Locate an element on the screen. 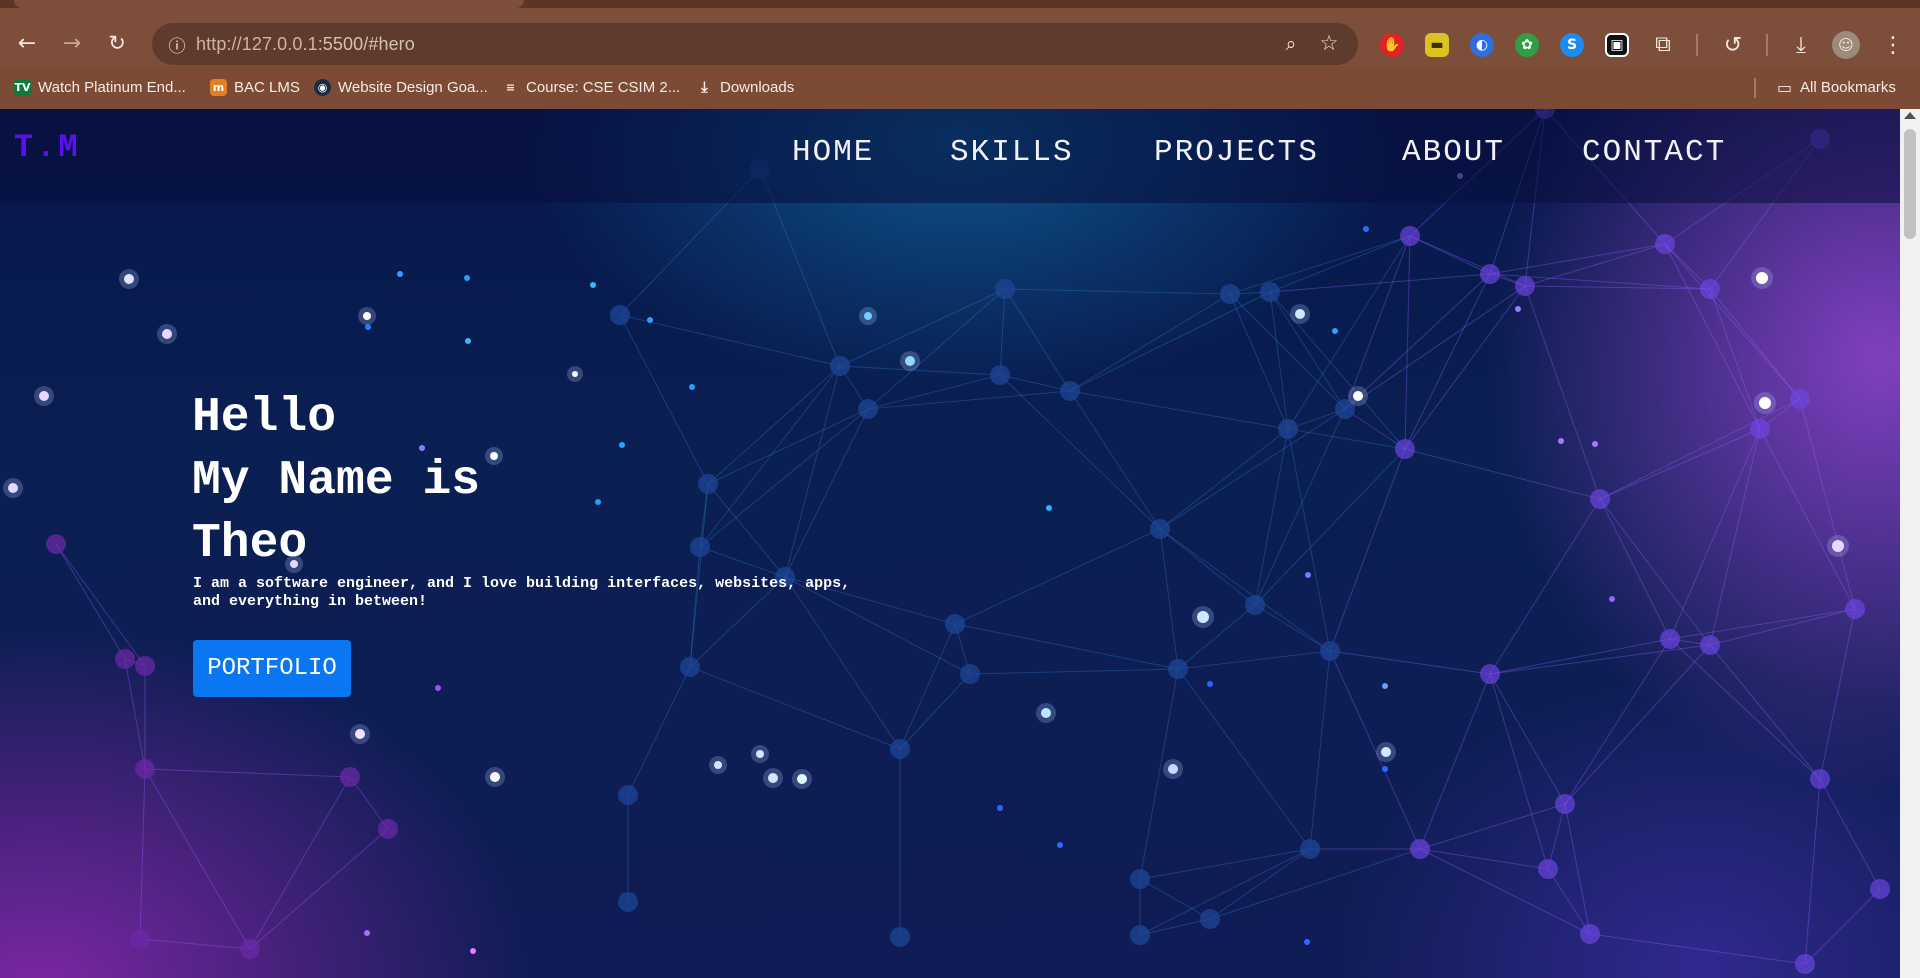 The width and height of the screenshot is (1920, 978). profile-avatar: ☺ is located at coordinates (1846, 45).